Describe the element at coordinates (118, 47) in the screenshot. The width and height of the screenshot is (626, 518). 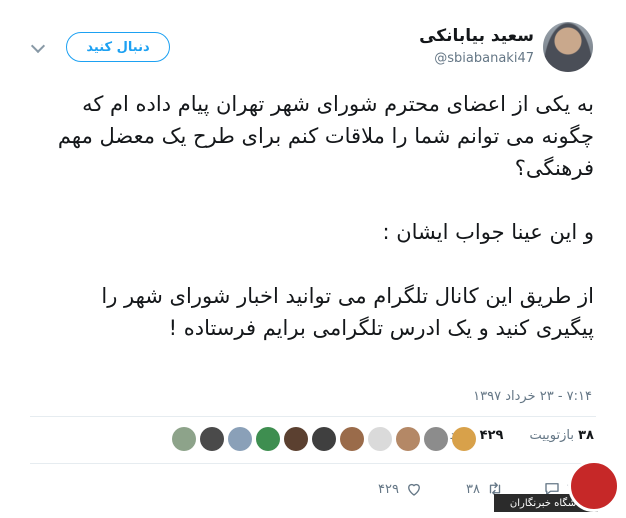
I see `follow-button: دنبال کنید` at that location.